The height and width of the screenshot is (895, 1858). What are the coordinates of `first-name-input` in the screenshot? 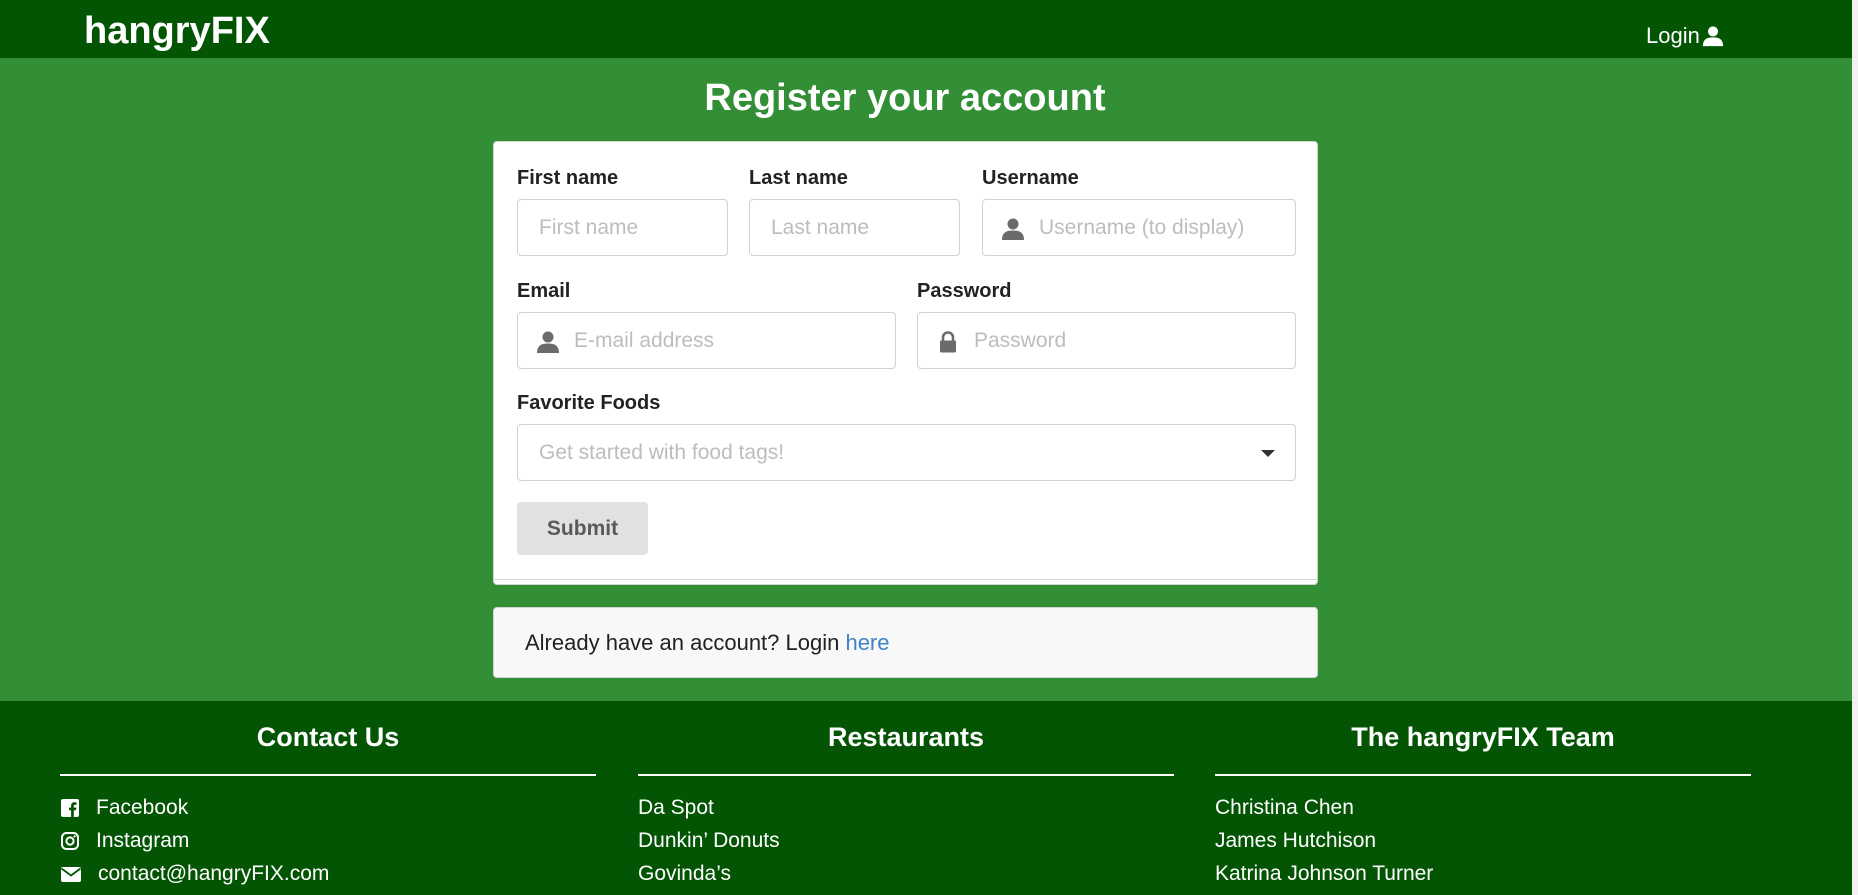 It's located at (622, 227).